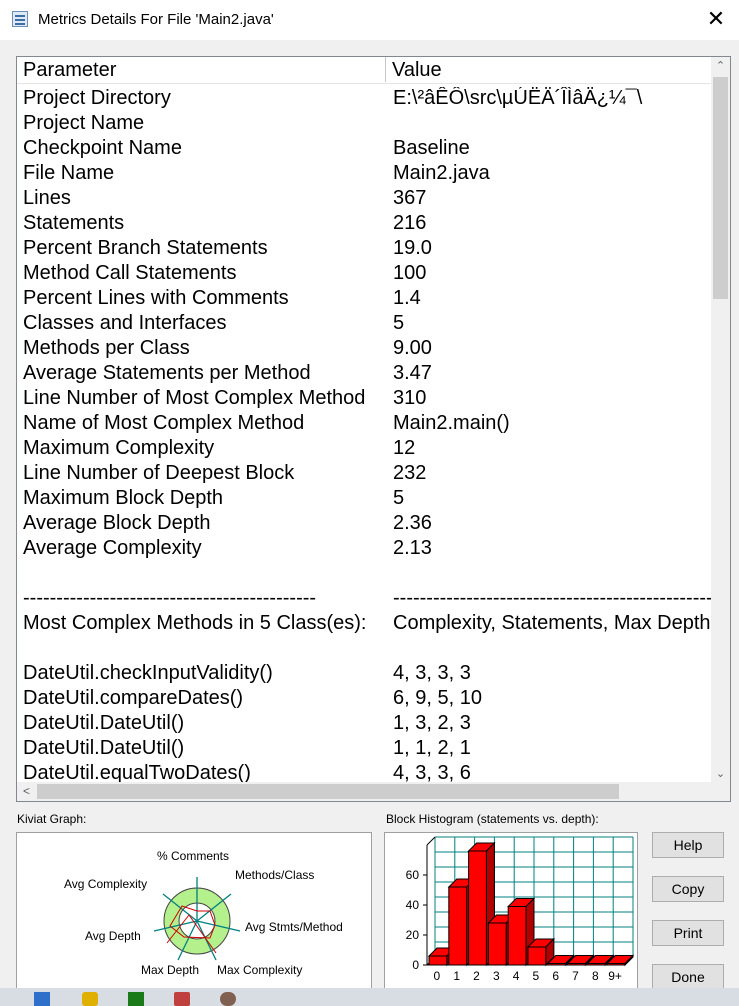  Describe the element at coordinates (194, 398) in the screenshot. I see `parameter-cell: Line Number of Most Complex Method` at that location.